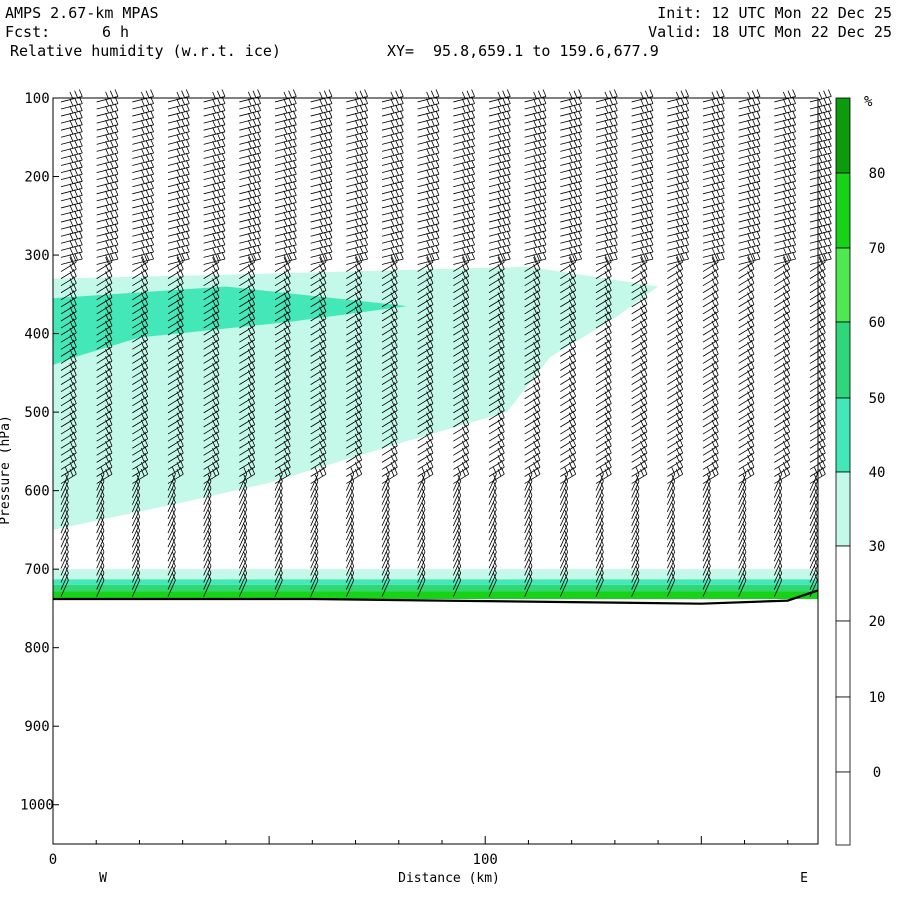 The image size is (900, 900). Describe the element at coordinates (6, 470) in the screenshot. I see `y-axis-title: Pressure (hPa)` at that location.